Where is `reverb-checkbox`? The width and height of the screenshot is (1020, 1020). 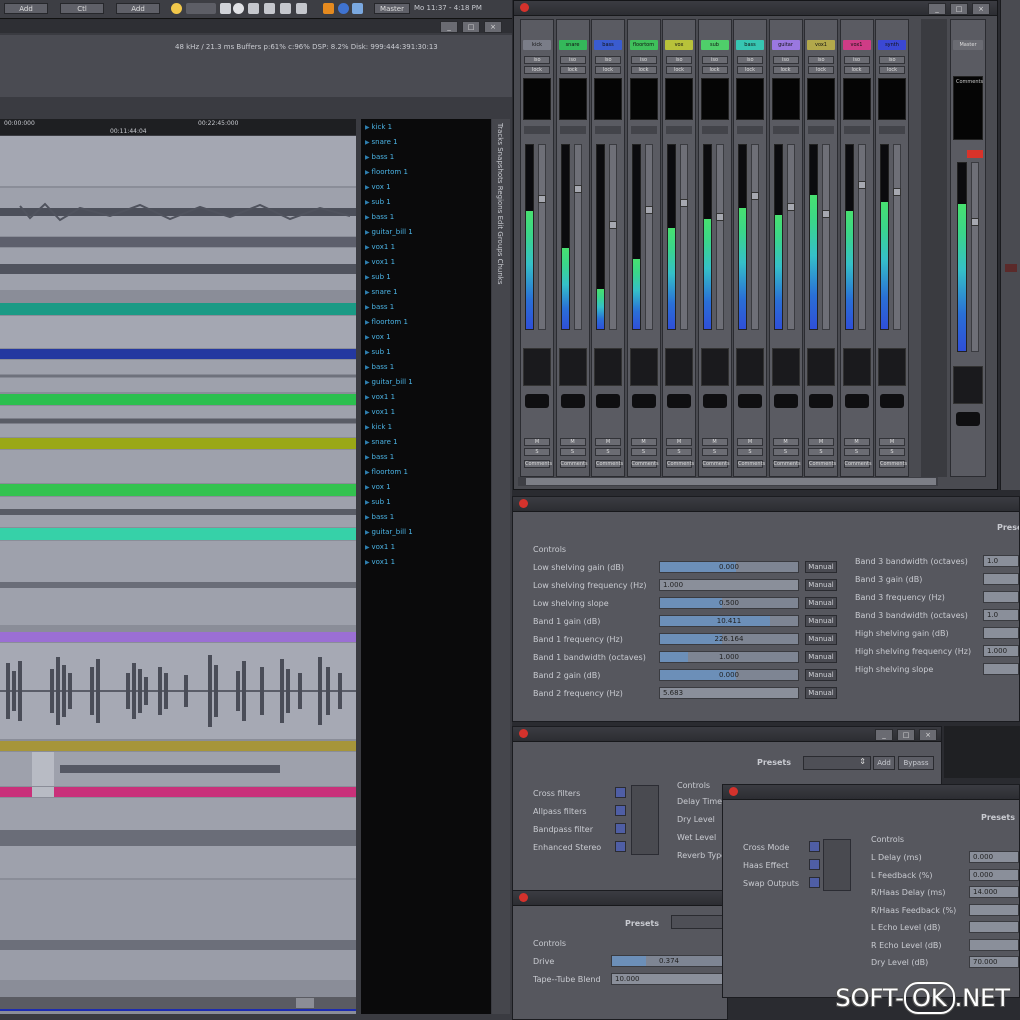
reverb-checkbox is located at coordinates (620, 810).